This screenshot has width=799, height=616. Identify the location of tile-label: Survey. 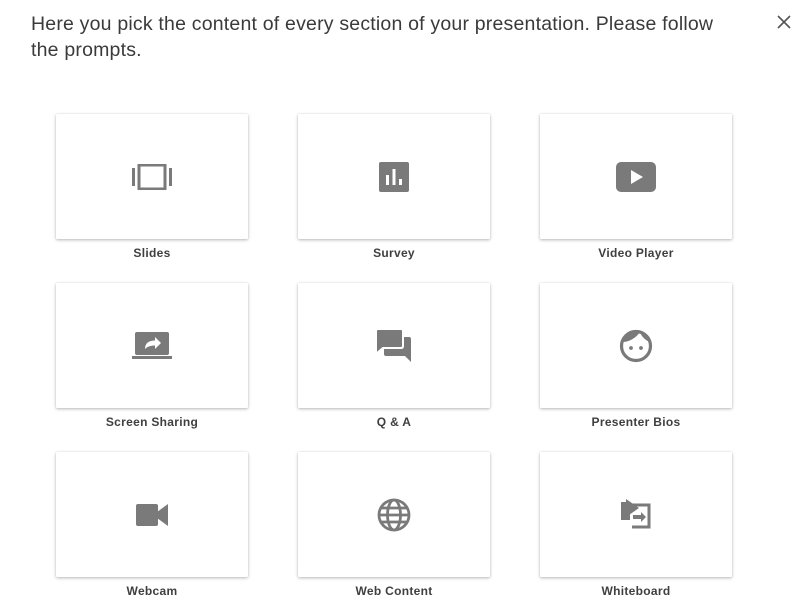
(394, 253).